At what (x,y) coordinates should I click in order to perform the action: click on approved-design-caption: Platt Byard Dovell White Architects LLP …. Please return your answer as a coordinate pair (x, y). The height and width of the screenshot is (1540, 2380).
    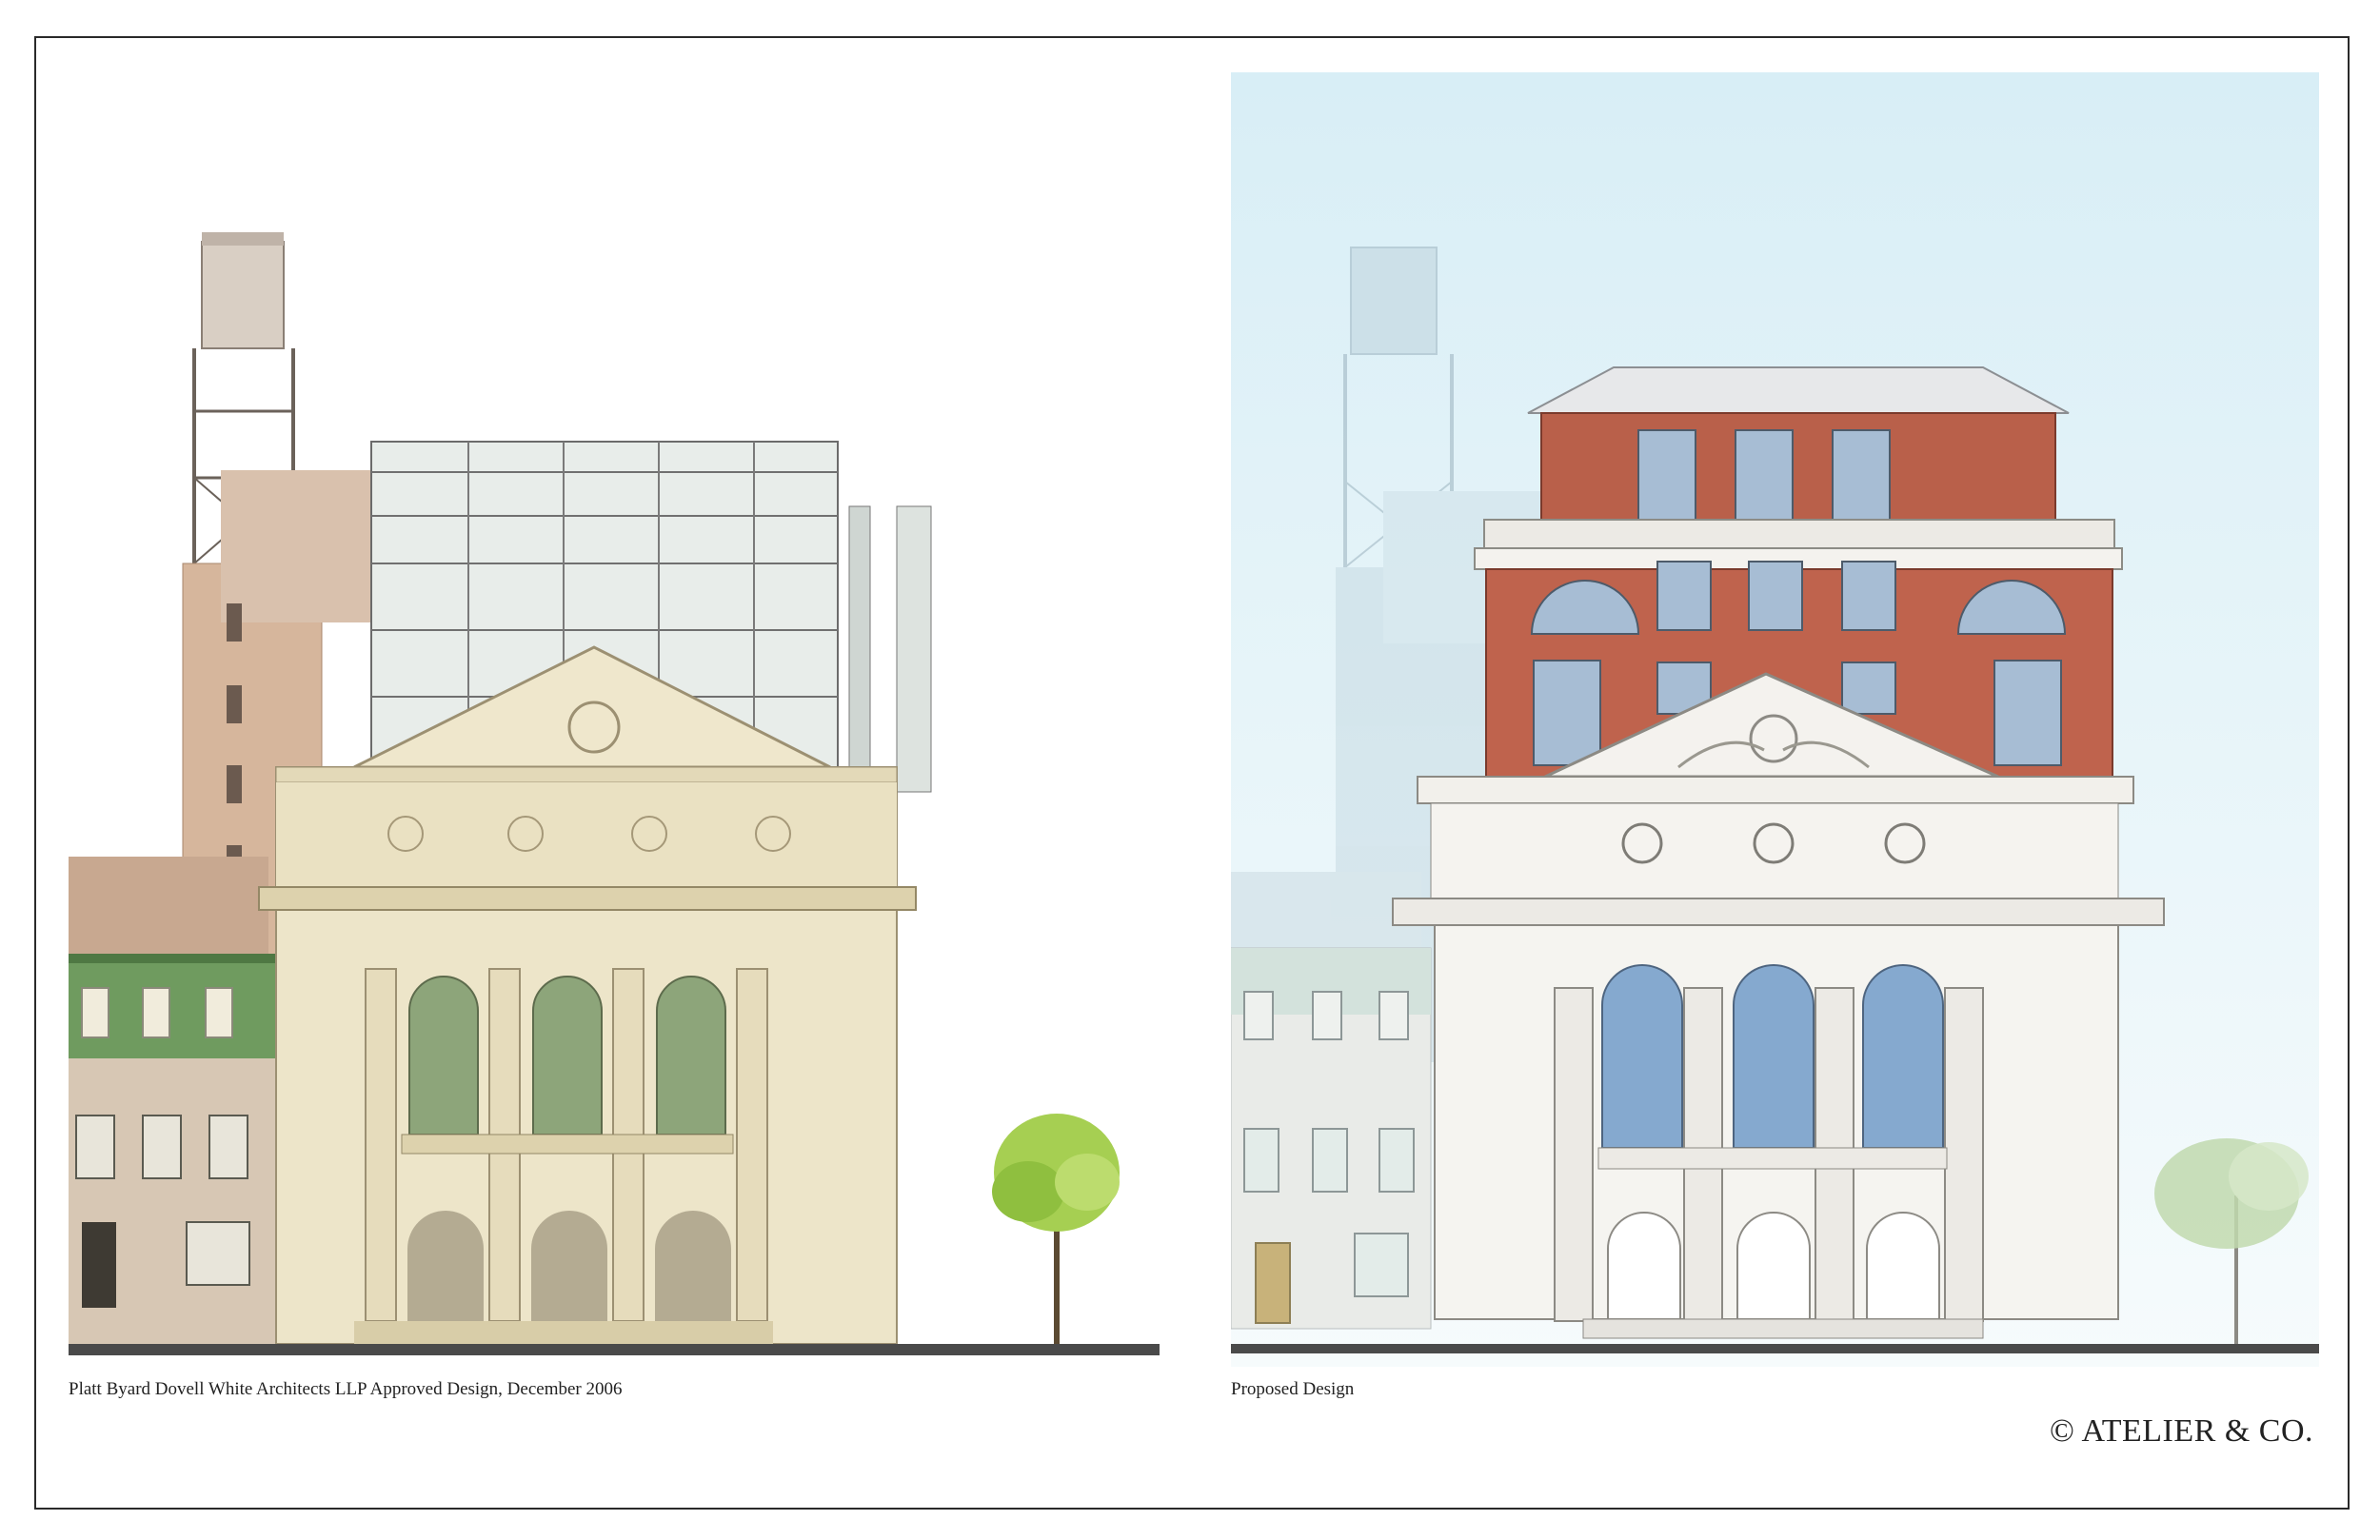
    Looking at the image, I should click on (346, 1389).